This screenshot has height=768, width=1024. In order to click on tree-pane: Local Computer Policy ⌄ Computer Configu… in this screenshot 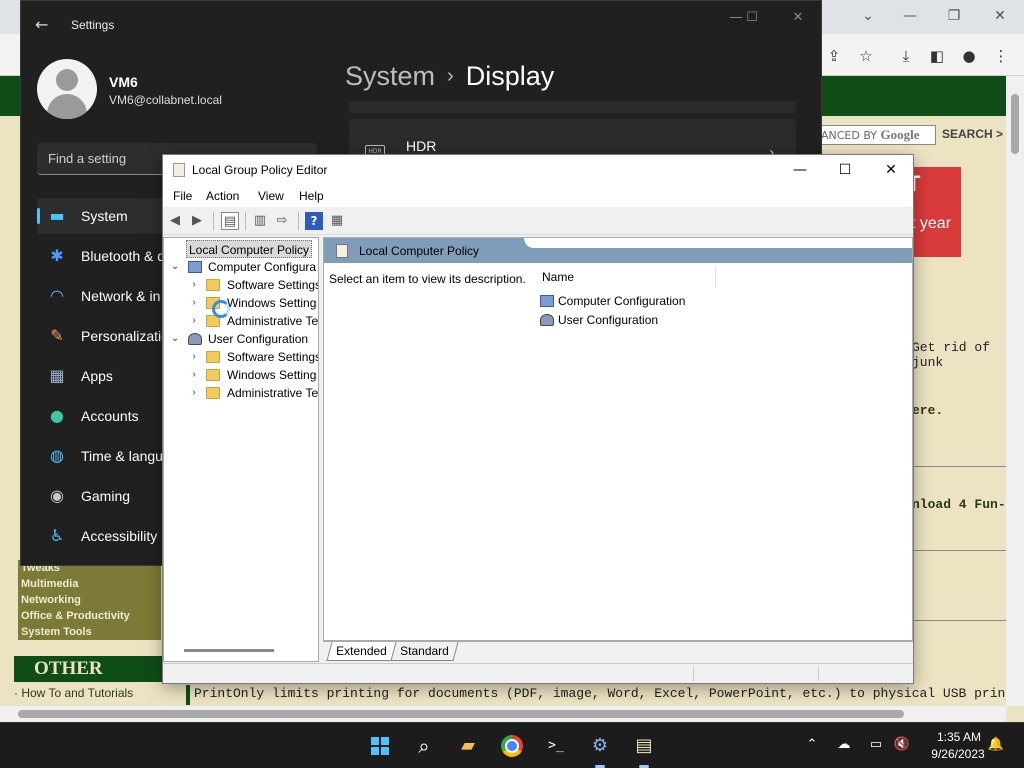, I will do `click(241, 449)`.